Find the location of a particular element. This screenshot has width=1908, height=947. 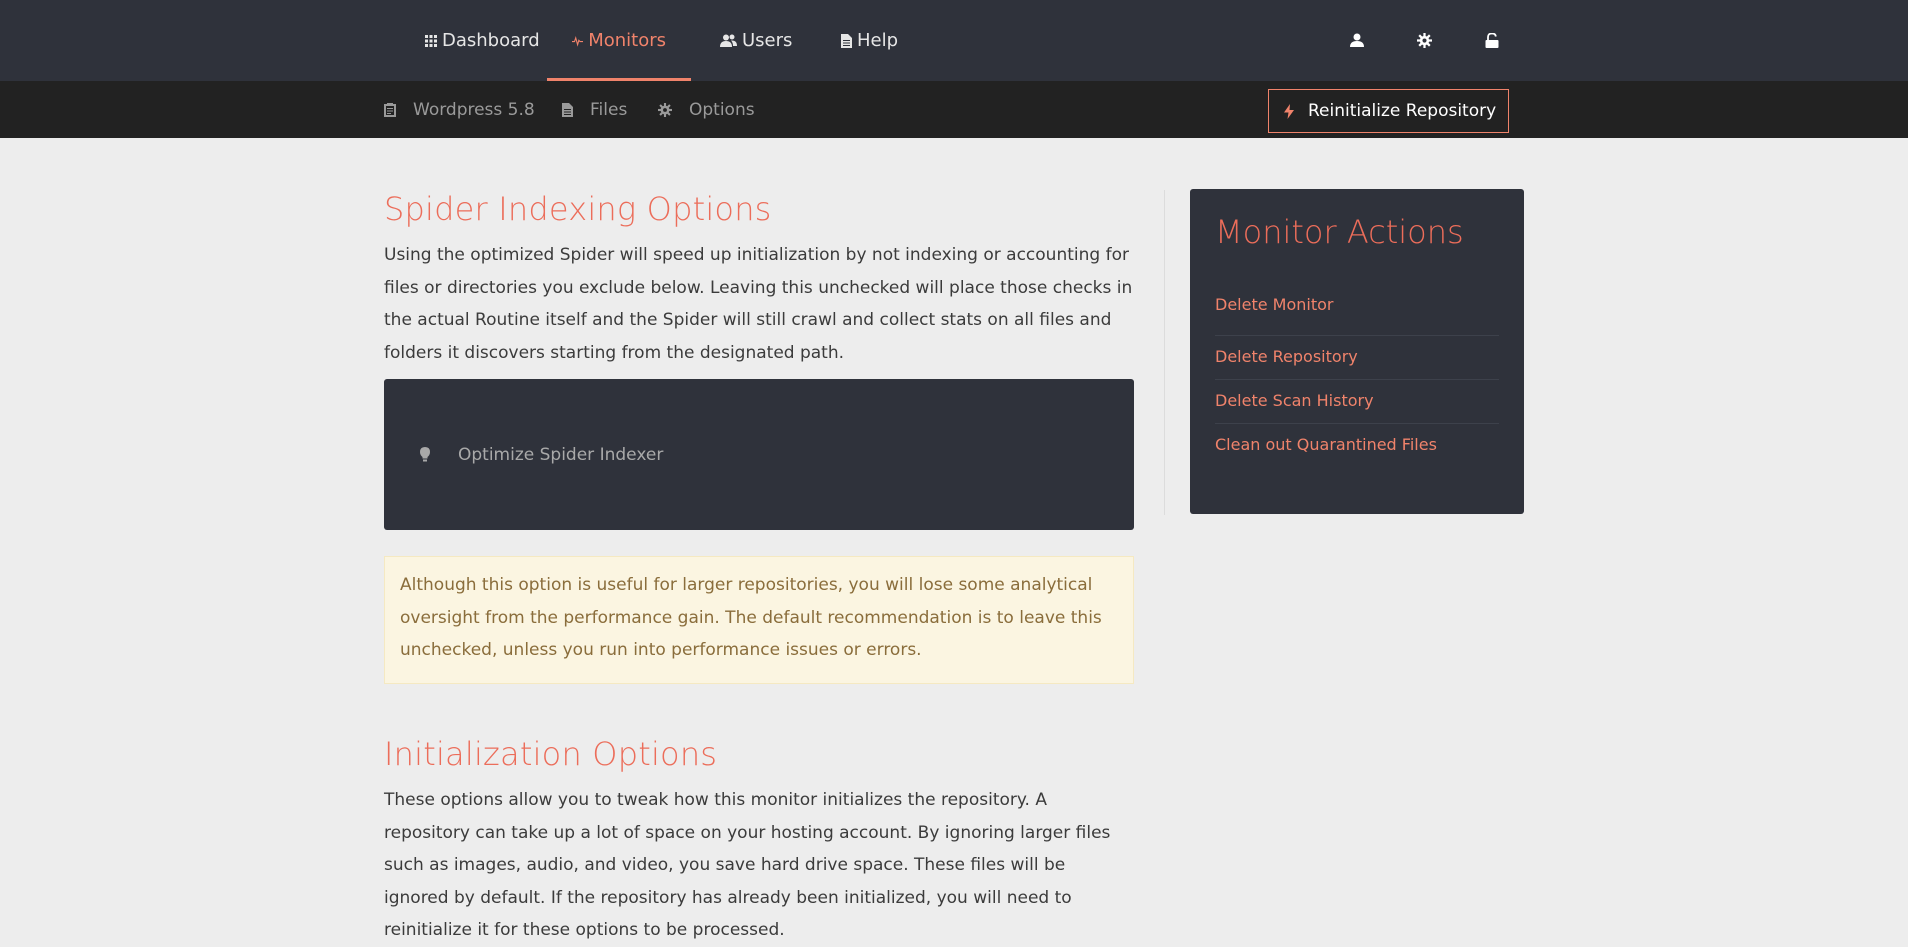

settings-button is located at coordinates (1424, 40).